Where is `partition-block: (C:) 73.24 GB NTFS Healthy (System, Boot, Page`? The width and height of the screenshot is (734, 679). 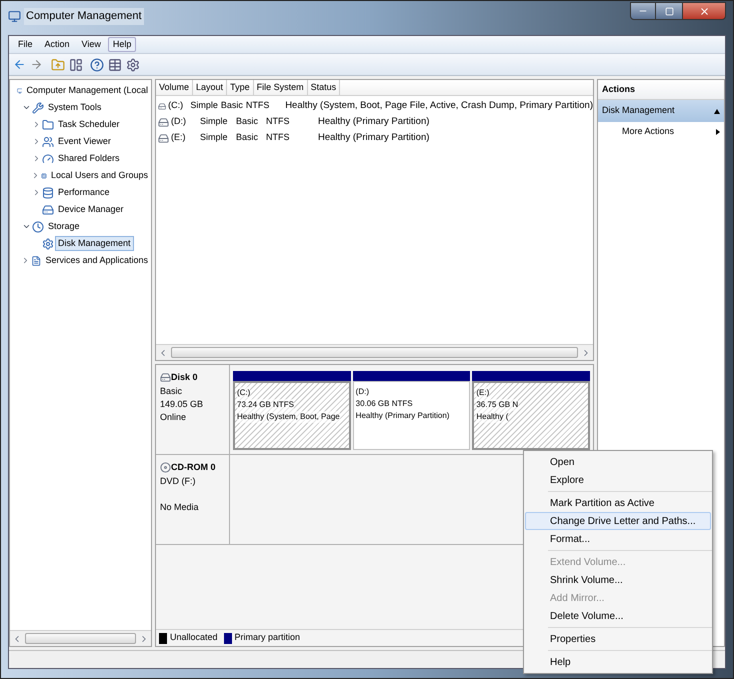 partition-block: (C:) 73.24 GB NTFS Healthy (System, Boot, Page is located at coordinates (292, 415).